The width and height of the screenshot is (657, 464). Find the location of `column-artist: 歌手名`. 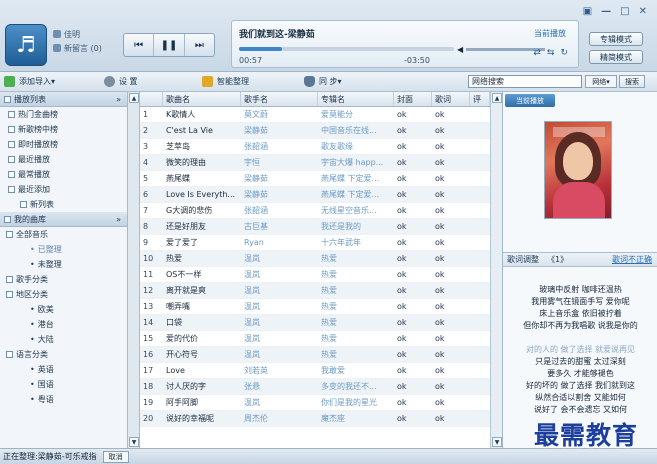

column-artist: 歌手名 is located at coordinates (279, 99).